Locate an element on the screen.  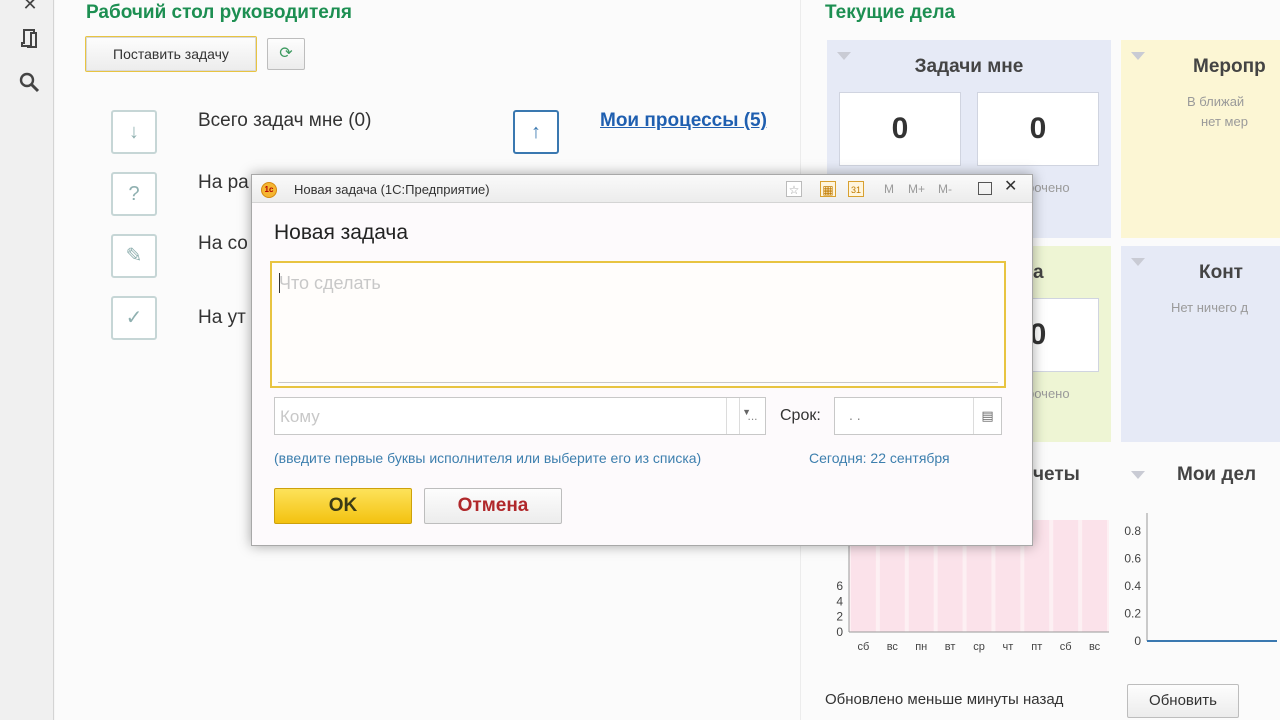
tasks-count-box-2: 0 is located at coordinates (1038, 129).